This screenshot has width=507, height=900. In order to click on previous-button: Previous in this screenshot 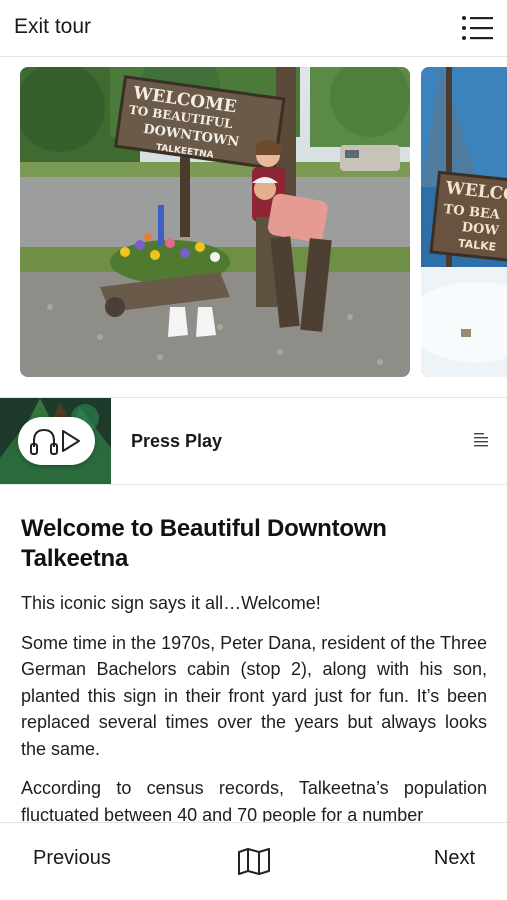, I will do `click(72, 858)`.